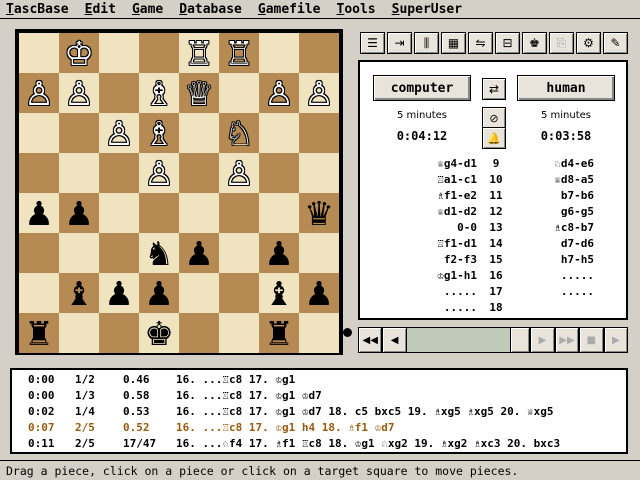 This screenshot has height=480, width=640. I want to click on list-icon: ☰, so click(372, 43).